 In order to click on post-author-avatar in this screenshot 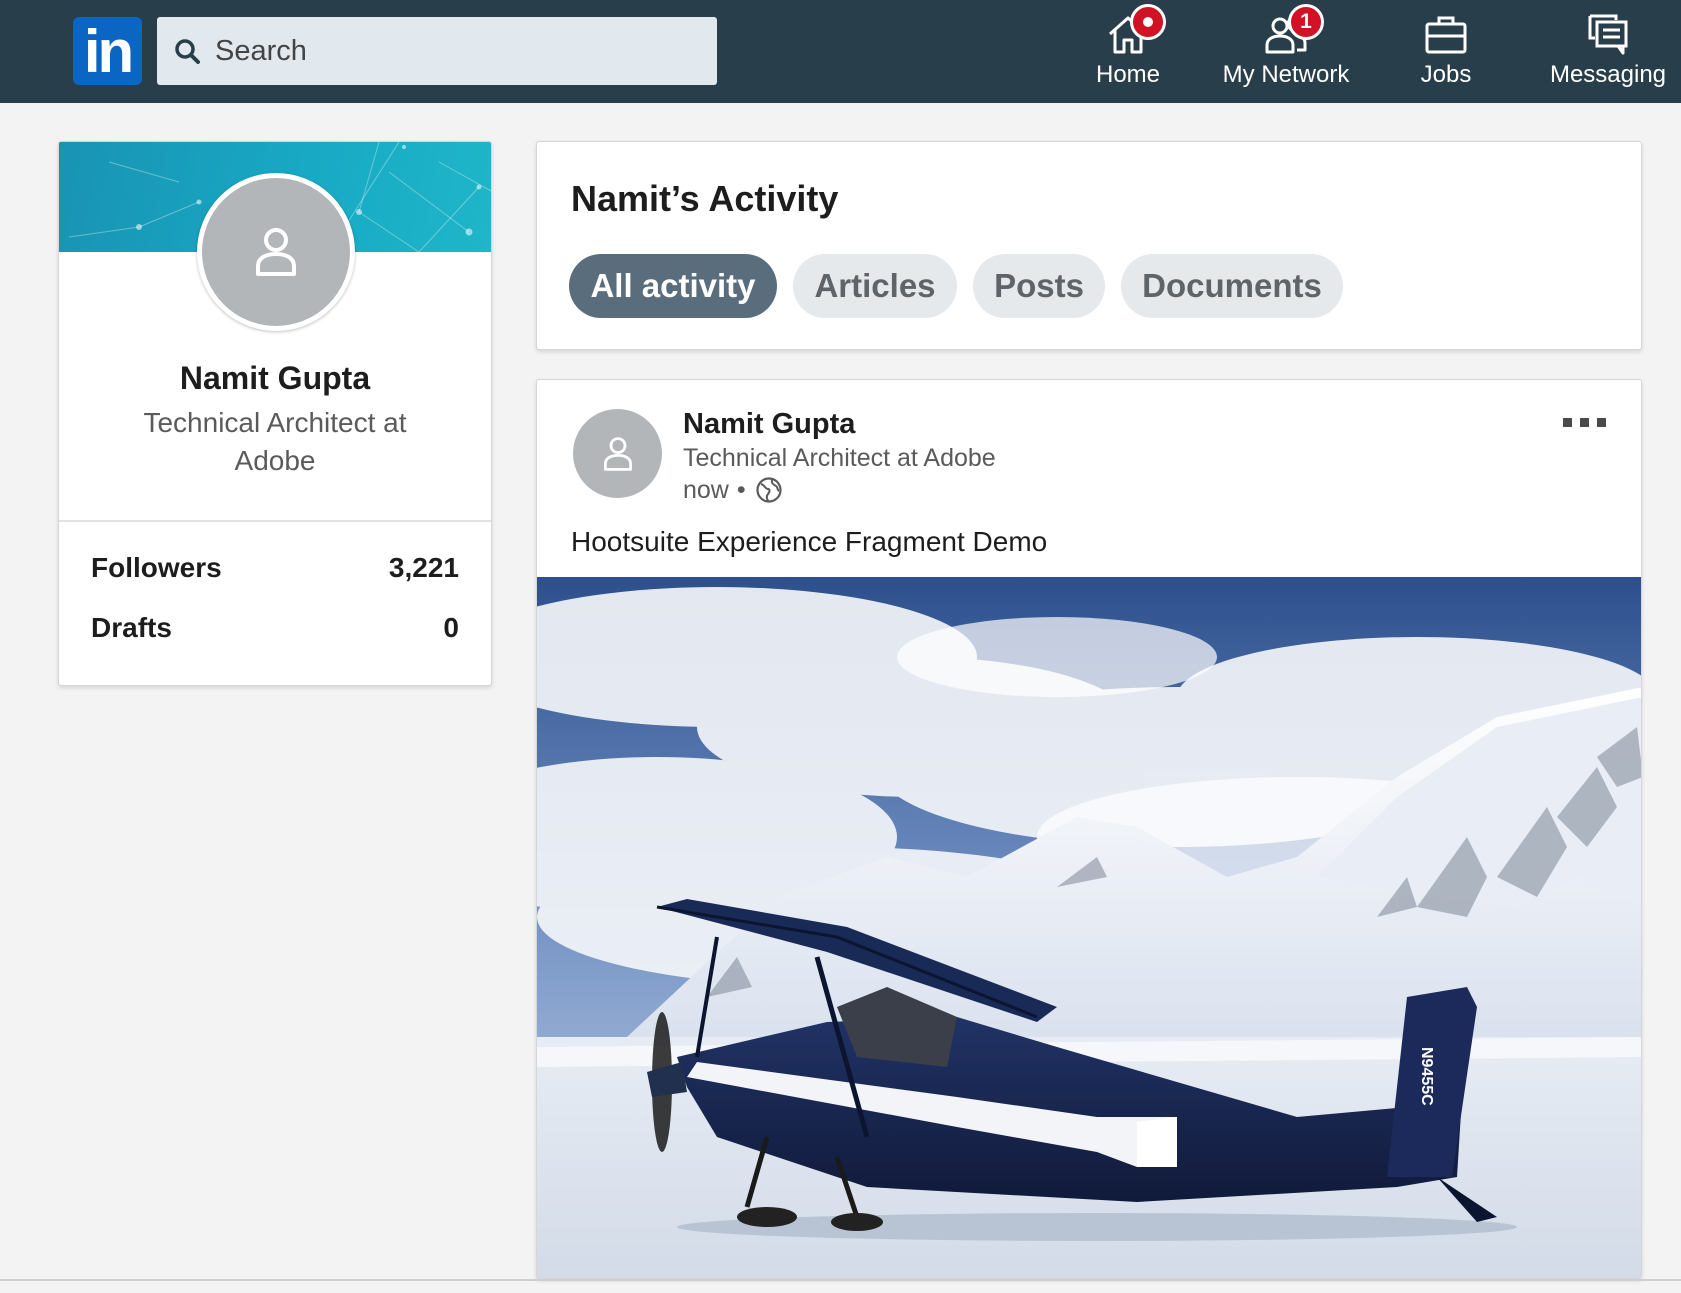, I will do `click(617, 453)`.